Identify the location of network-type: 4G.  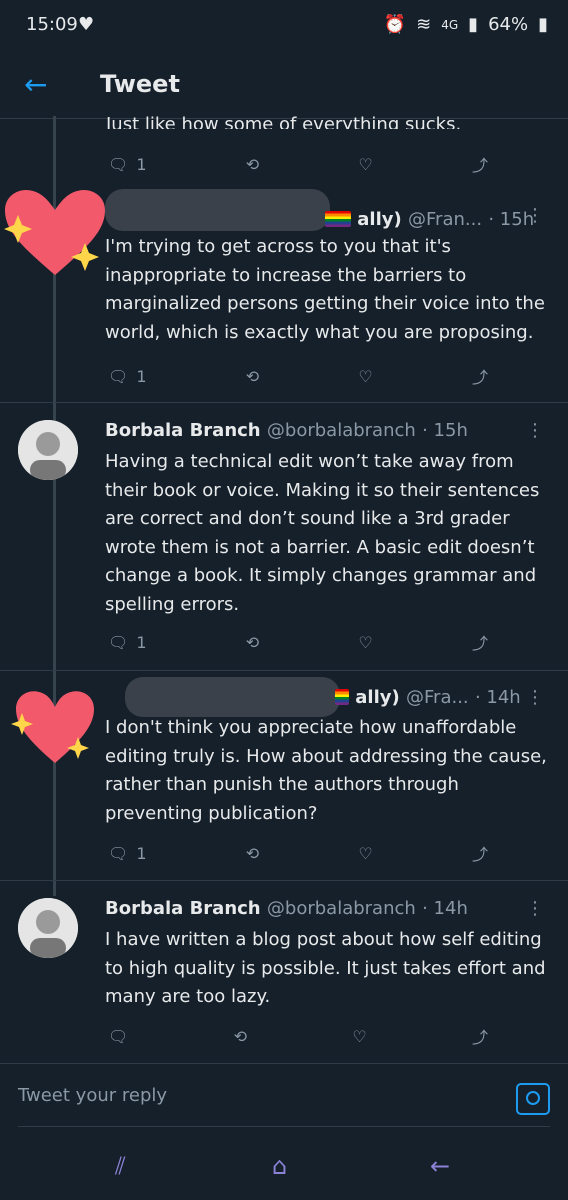
(450, 24).